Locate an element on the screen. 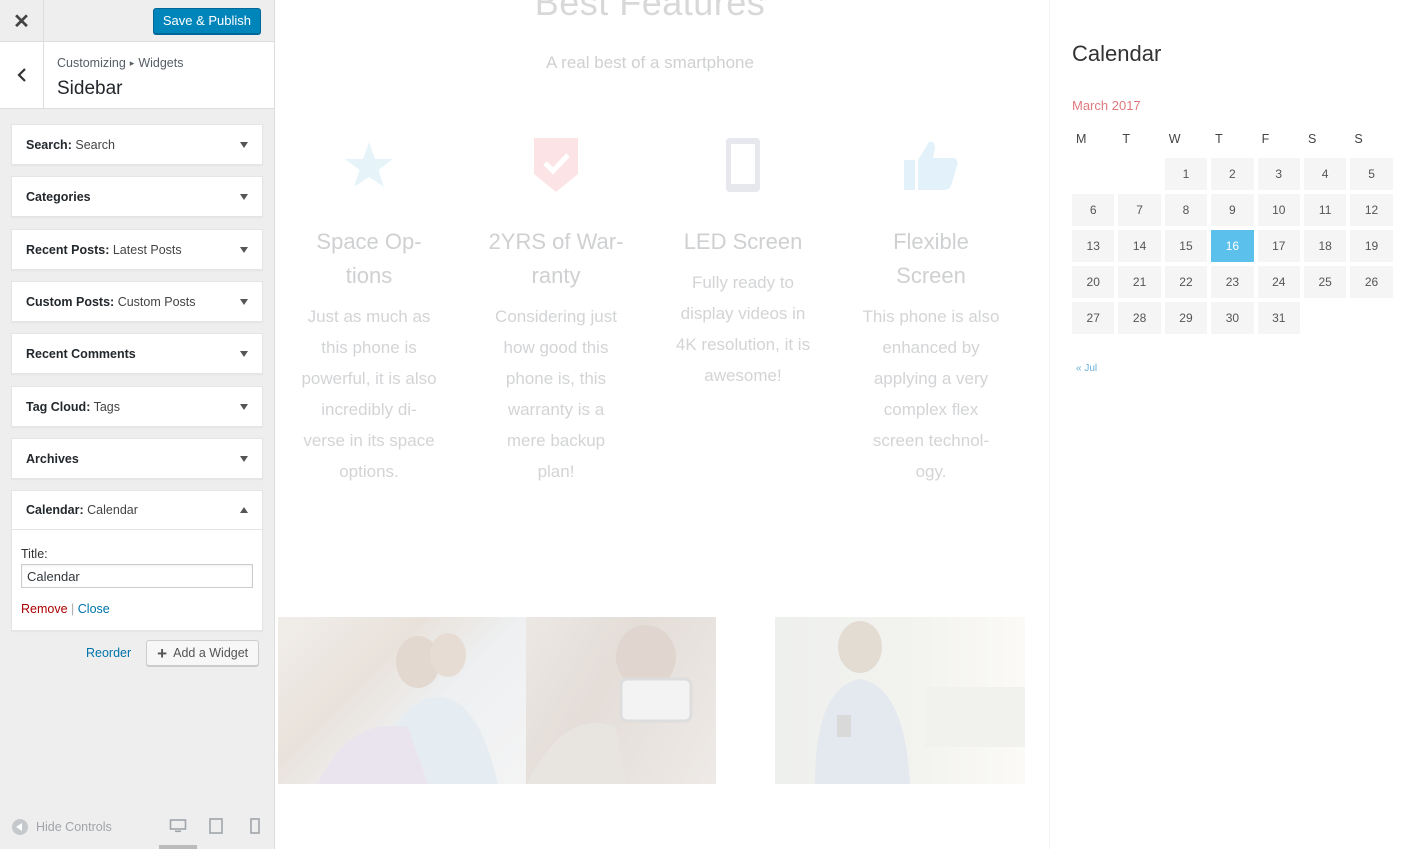  close-link: Close is located at coordinates (94, 609).